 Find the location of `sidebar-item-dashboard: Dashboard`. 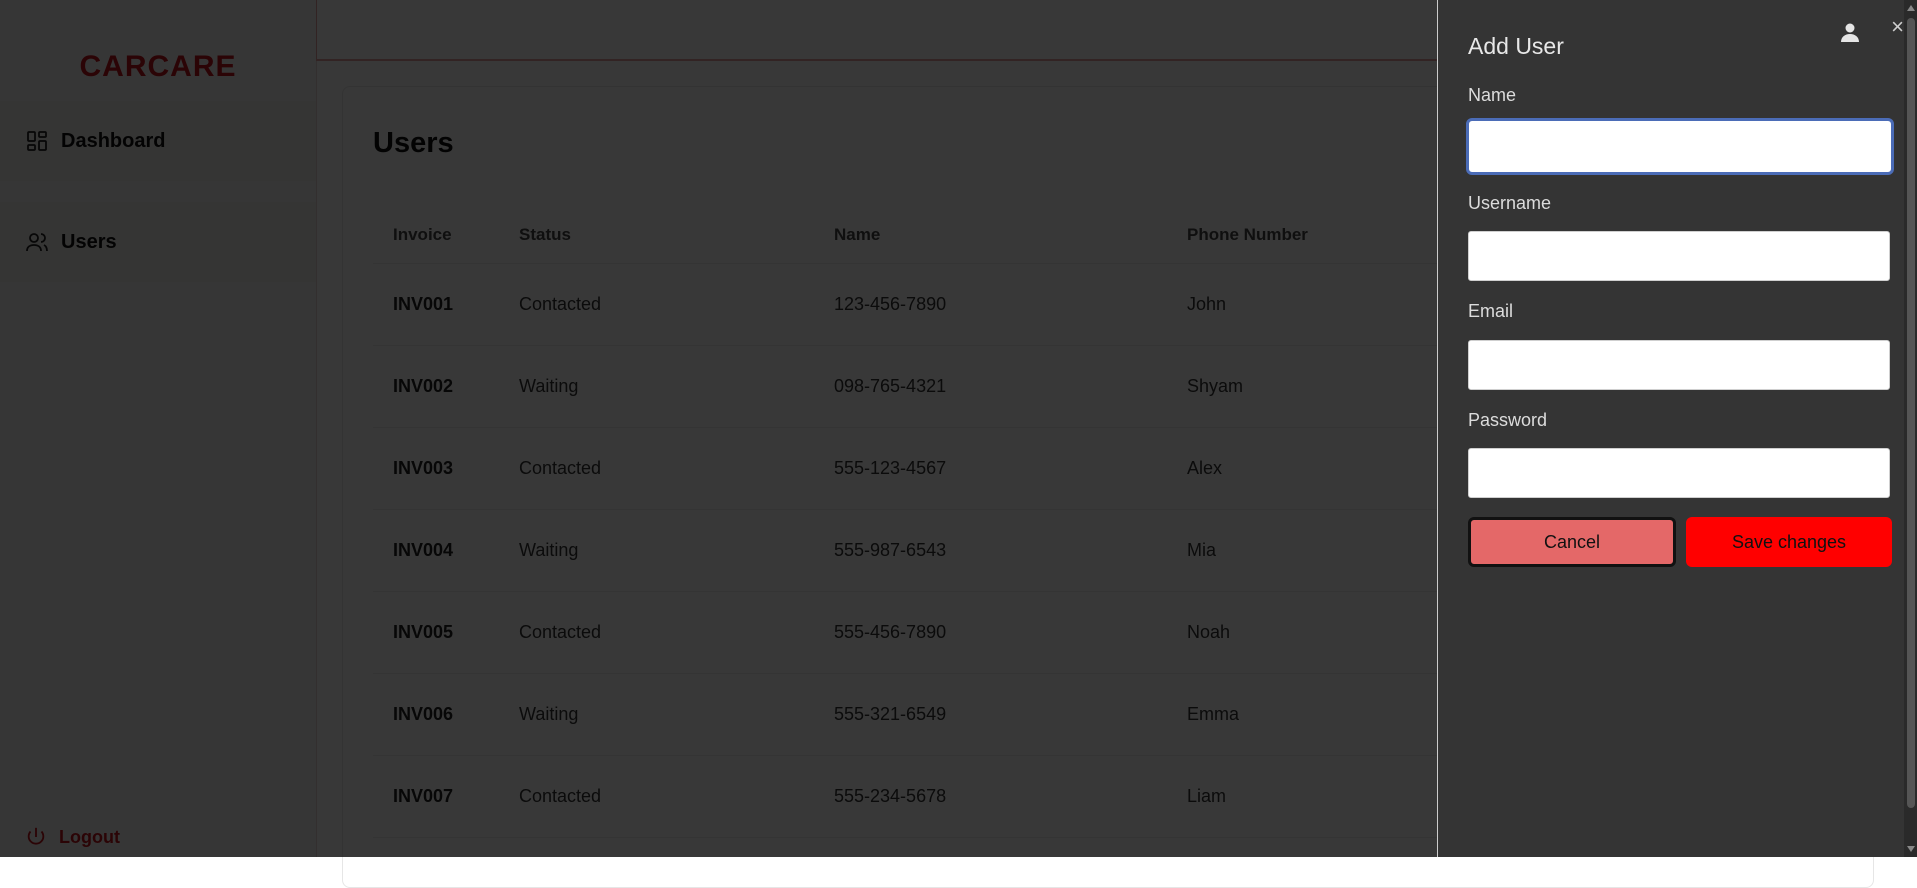

sidebar-item-dashboard: Dashboard is located at coordinates (158, 141).